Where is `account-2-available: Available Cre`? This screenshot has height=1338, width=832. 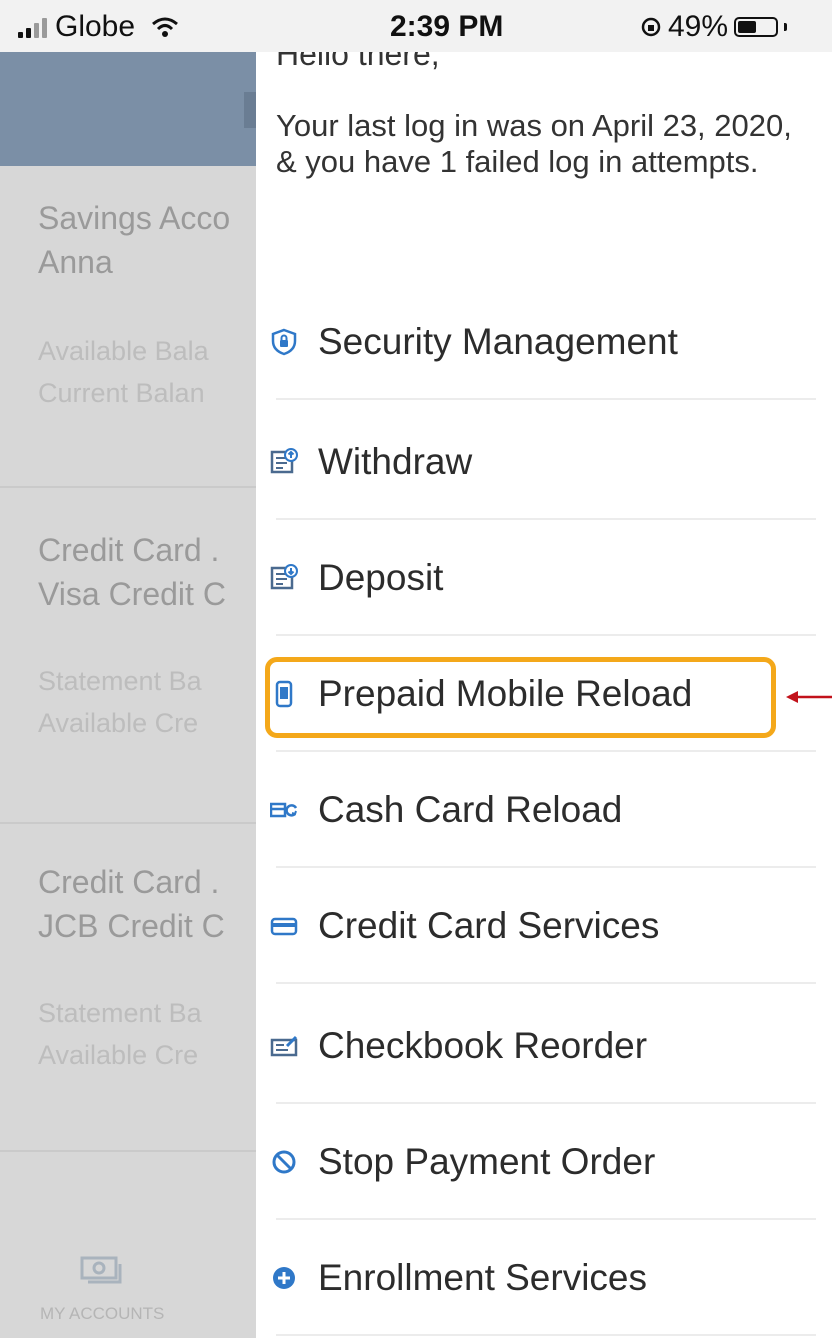 account-2-available: Available Cre is located at coordinates (118, 723).